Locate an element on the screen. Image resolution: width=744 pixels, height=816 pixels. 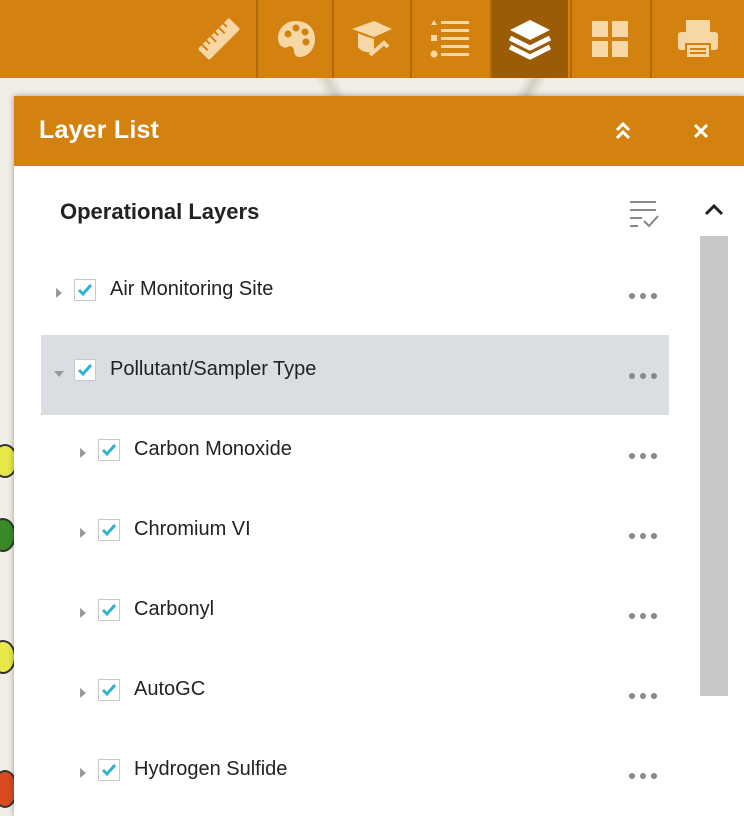
panel-header: Layer List is located at coordinates (379, 131).